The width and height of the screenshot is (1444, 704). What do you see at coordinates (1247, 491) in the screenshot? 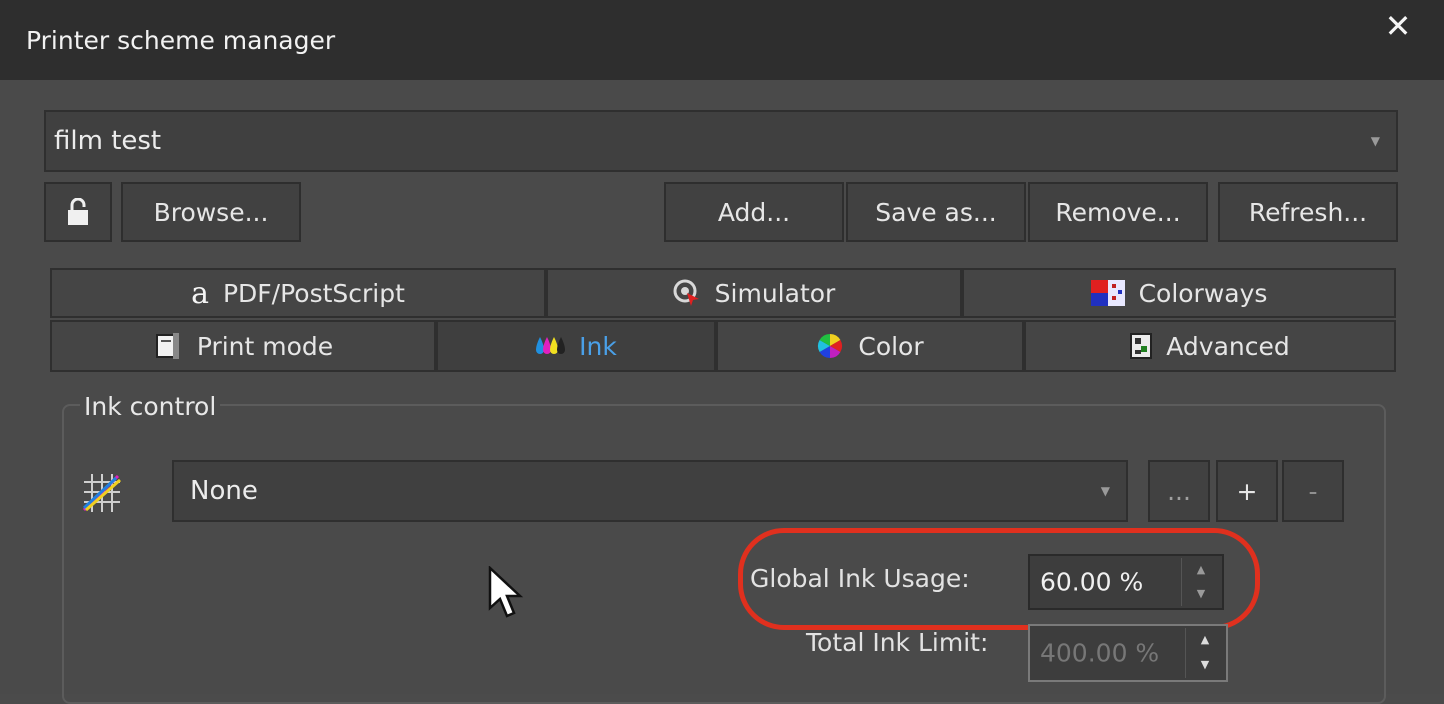
I see `ink-curve-add-button: +` at bounding box center [1247, 491].